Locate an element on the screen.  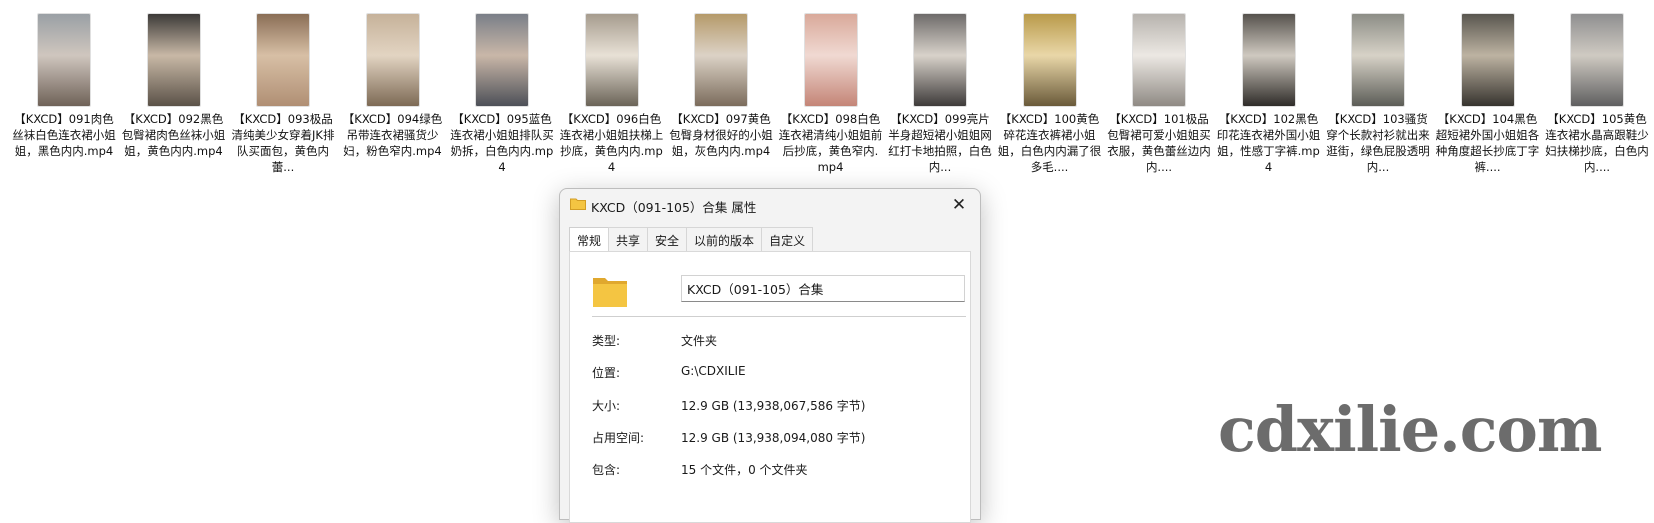
file-name: 【KXCD】098白色连衣裙清纯小姐姐前后抄底，黄色窄内.mp4 is located at coordinates (830, 143).